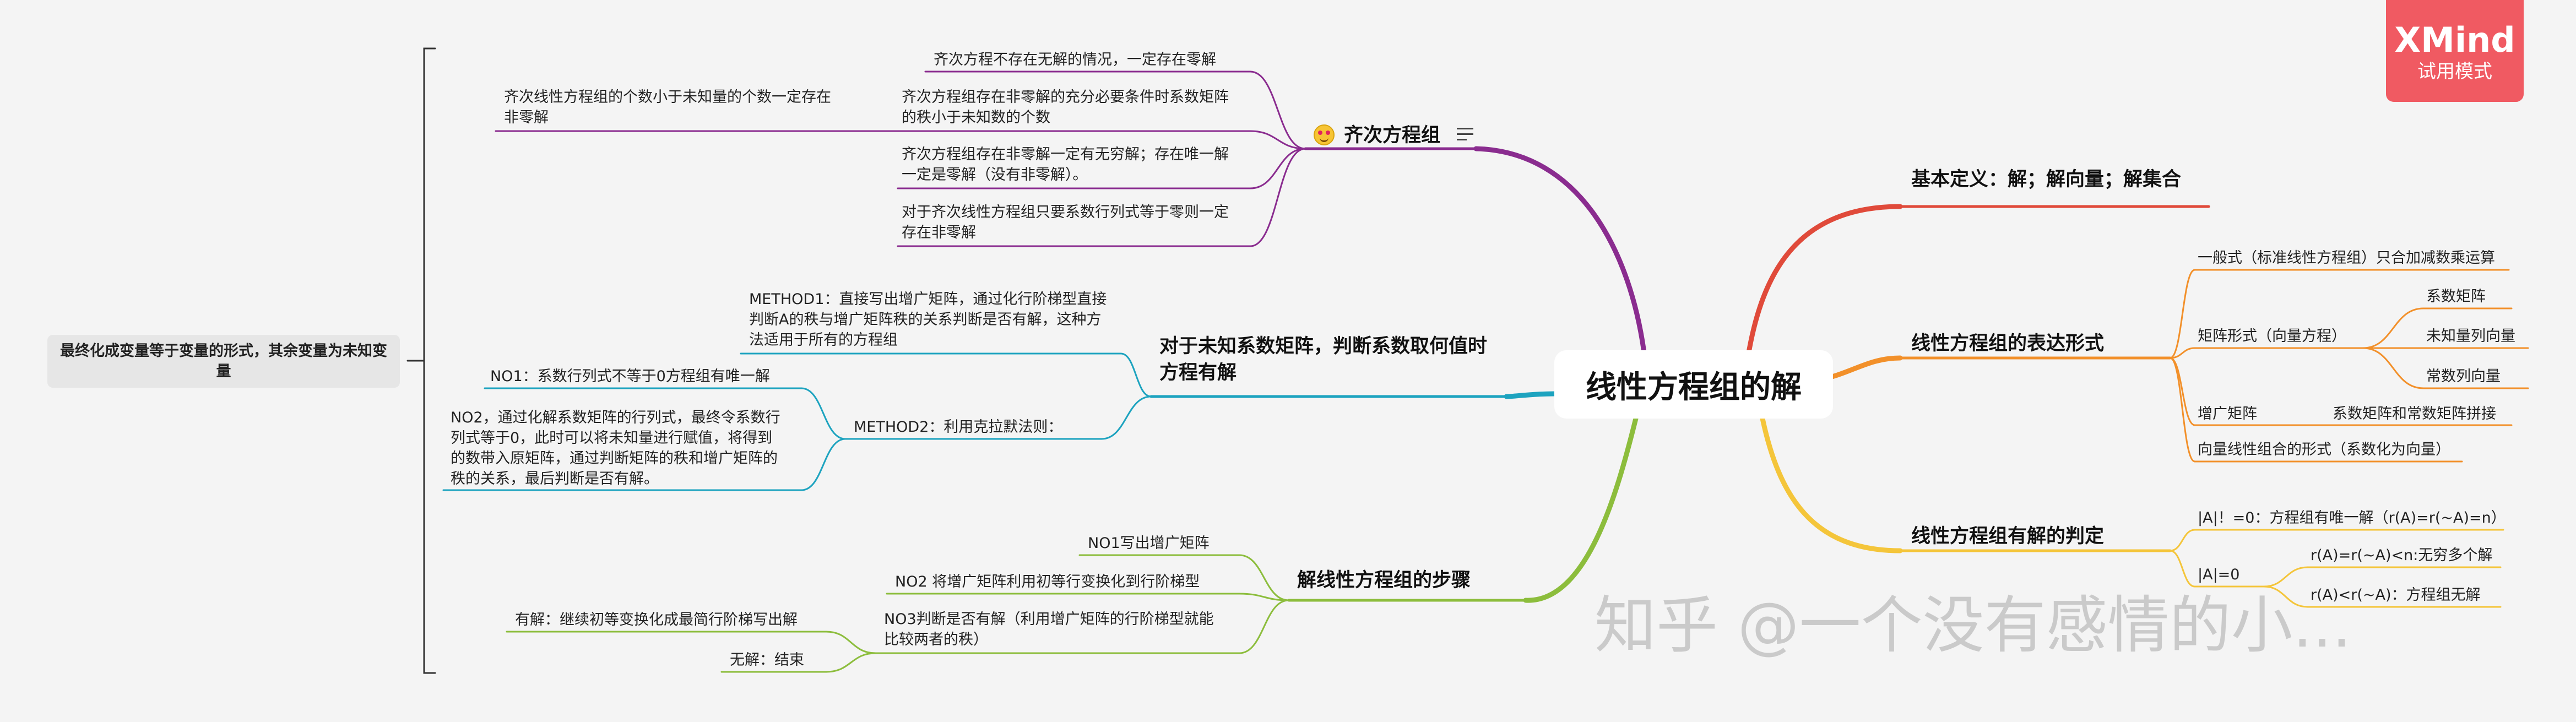 This screenshot has width=2576, height=722. What do you see at coordinates (1126, 417) in the screenshot?
I see `link-method2` at bounding box center [1126, 417].